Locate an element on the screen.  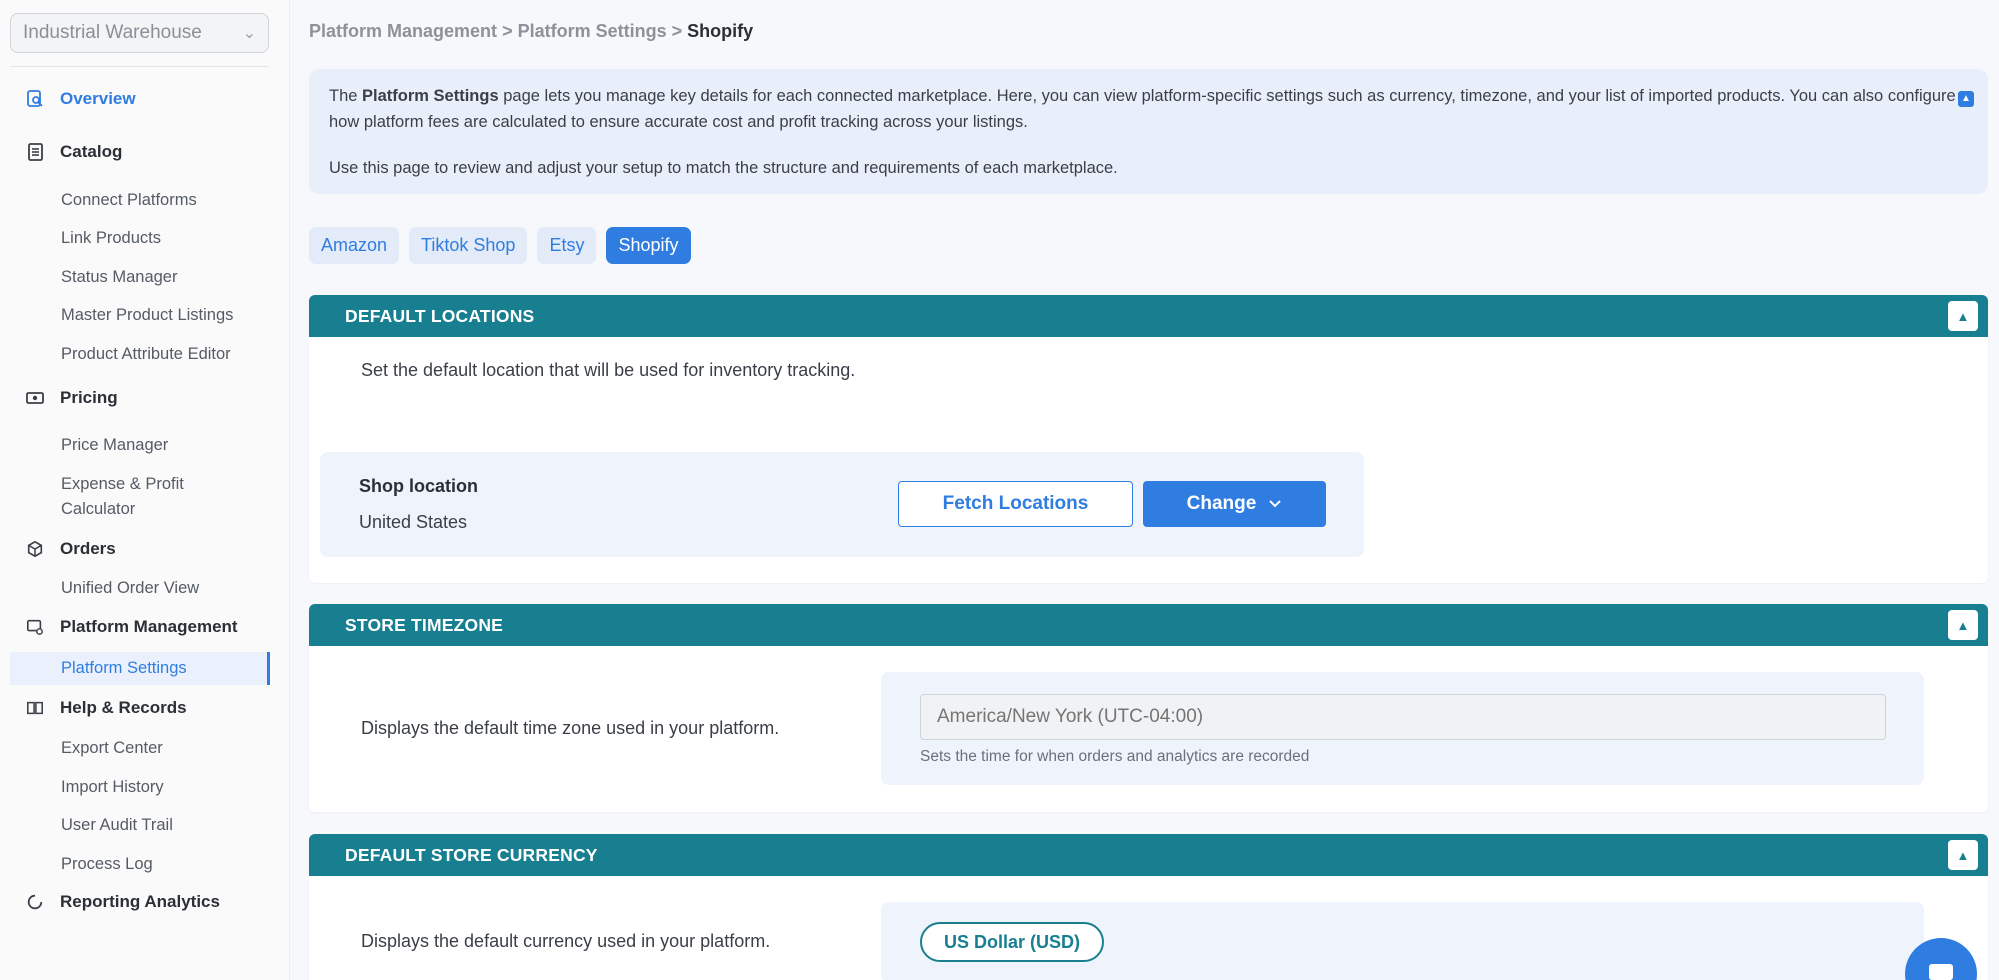
tab-amazon: Amazon is located at coordinates (354, 245).